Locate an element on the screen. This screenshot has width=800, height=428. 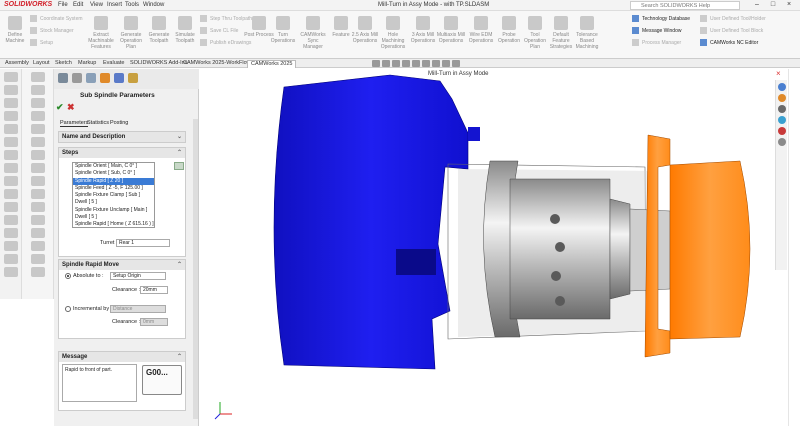
resources-icon is located at coordinates (781, 98).